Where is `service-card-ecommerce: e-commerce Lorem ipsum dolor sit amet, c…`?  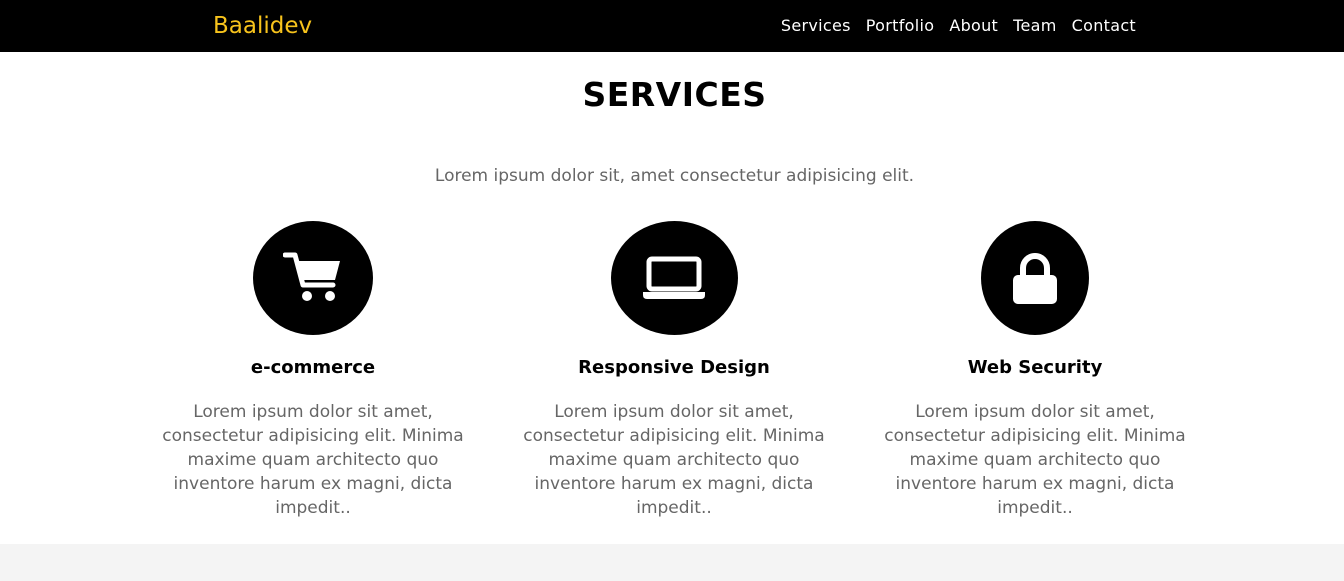
service-card-ecommerce: e-commerce Lorem ipsum dolor sit amet, c… is located at coordinates (313, 370).